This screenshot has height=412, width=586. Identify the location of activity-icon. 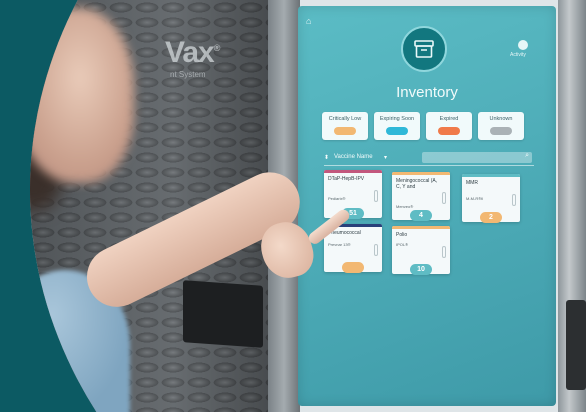
(523, 45).